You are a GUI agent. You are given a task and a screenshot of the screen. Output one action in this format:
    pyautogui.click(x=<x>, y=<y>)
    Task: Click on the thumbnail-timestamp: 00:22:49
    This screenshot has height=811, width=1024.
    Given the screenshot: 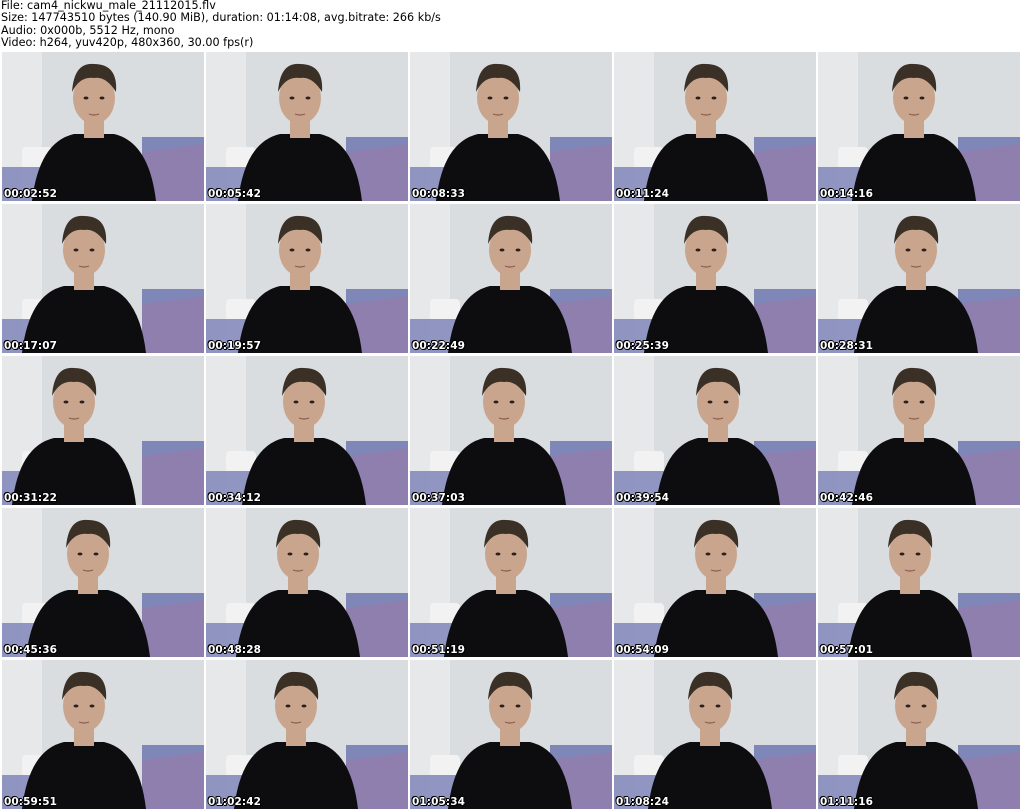 What is the action you would take?
    pyautogui.click(x=439, y=346)
    